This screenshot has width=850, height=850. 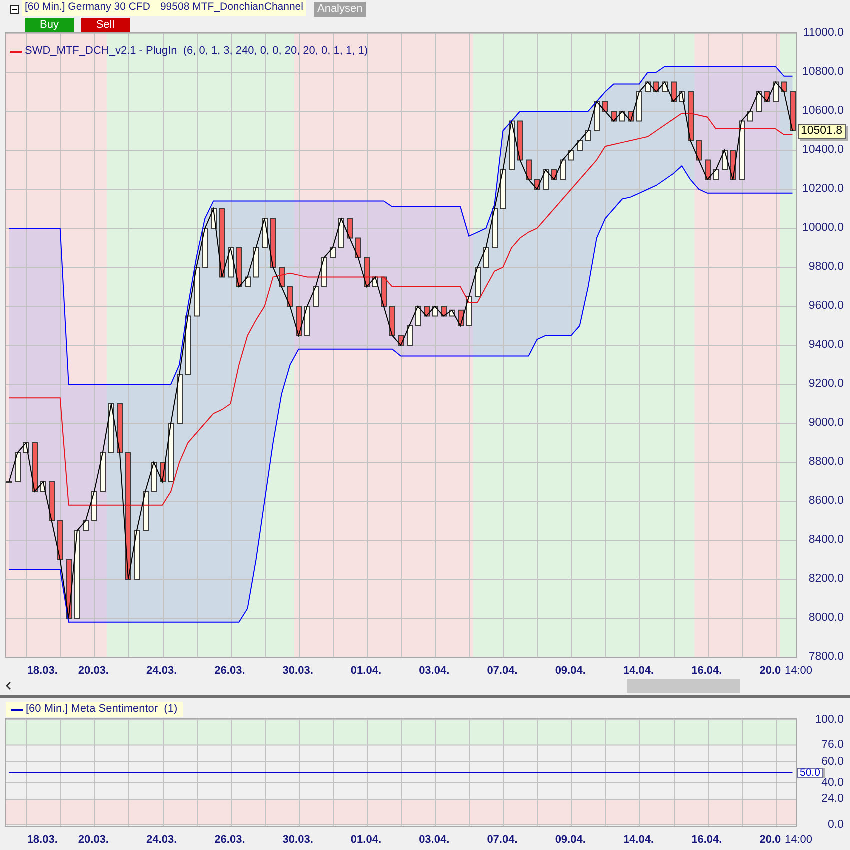 I want to click on scrollbar-thumb, so click(x=683, y=686).